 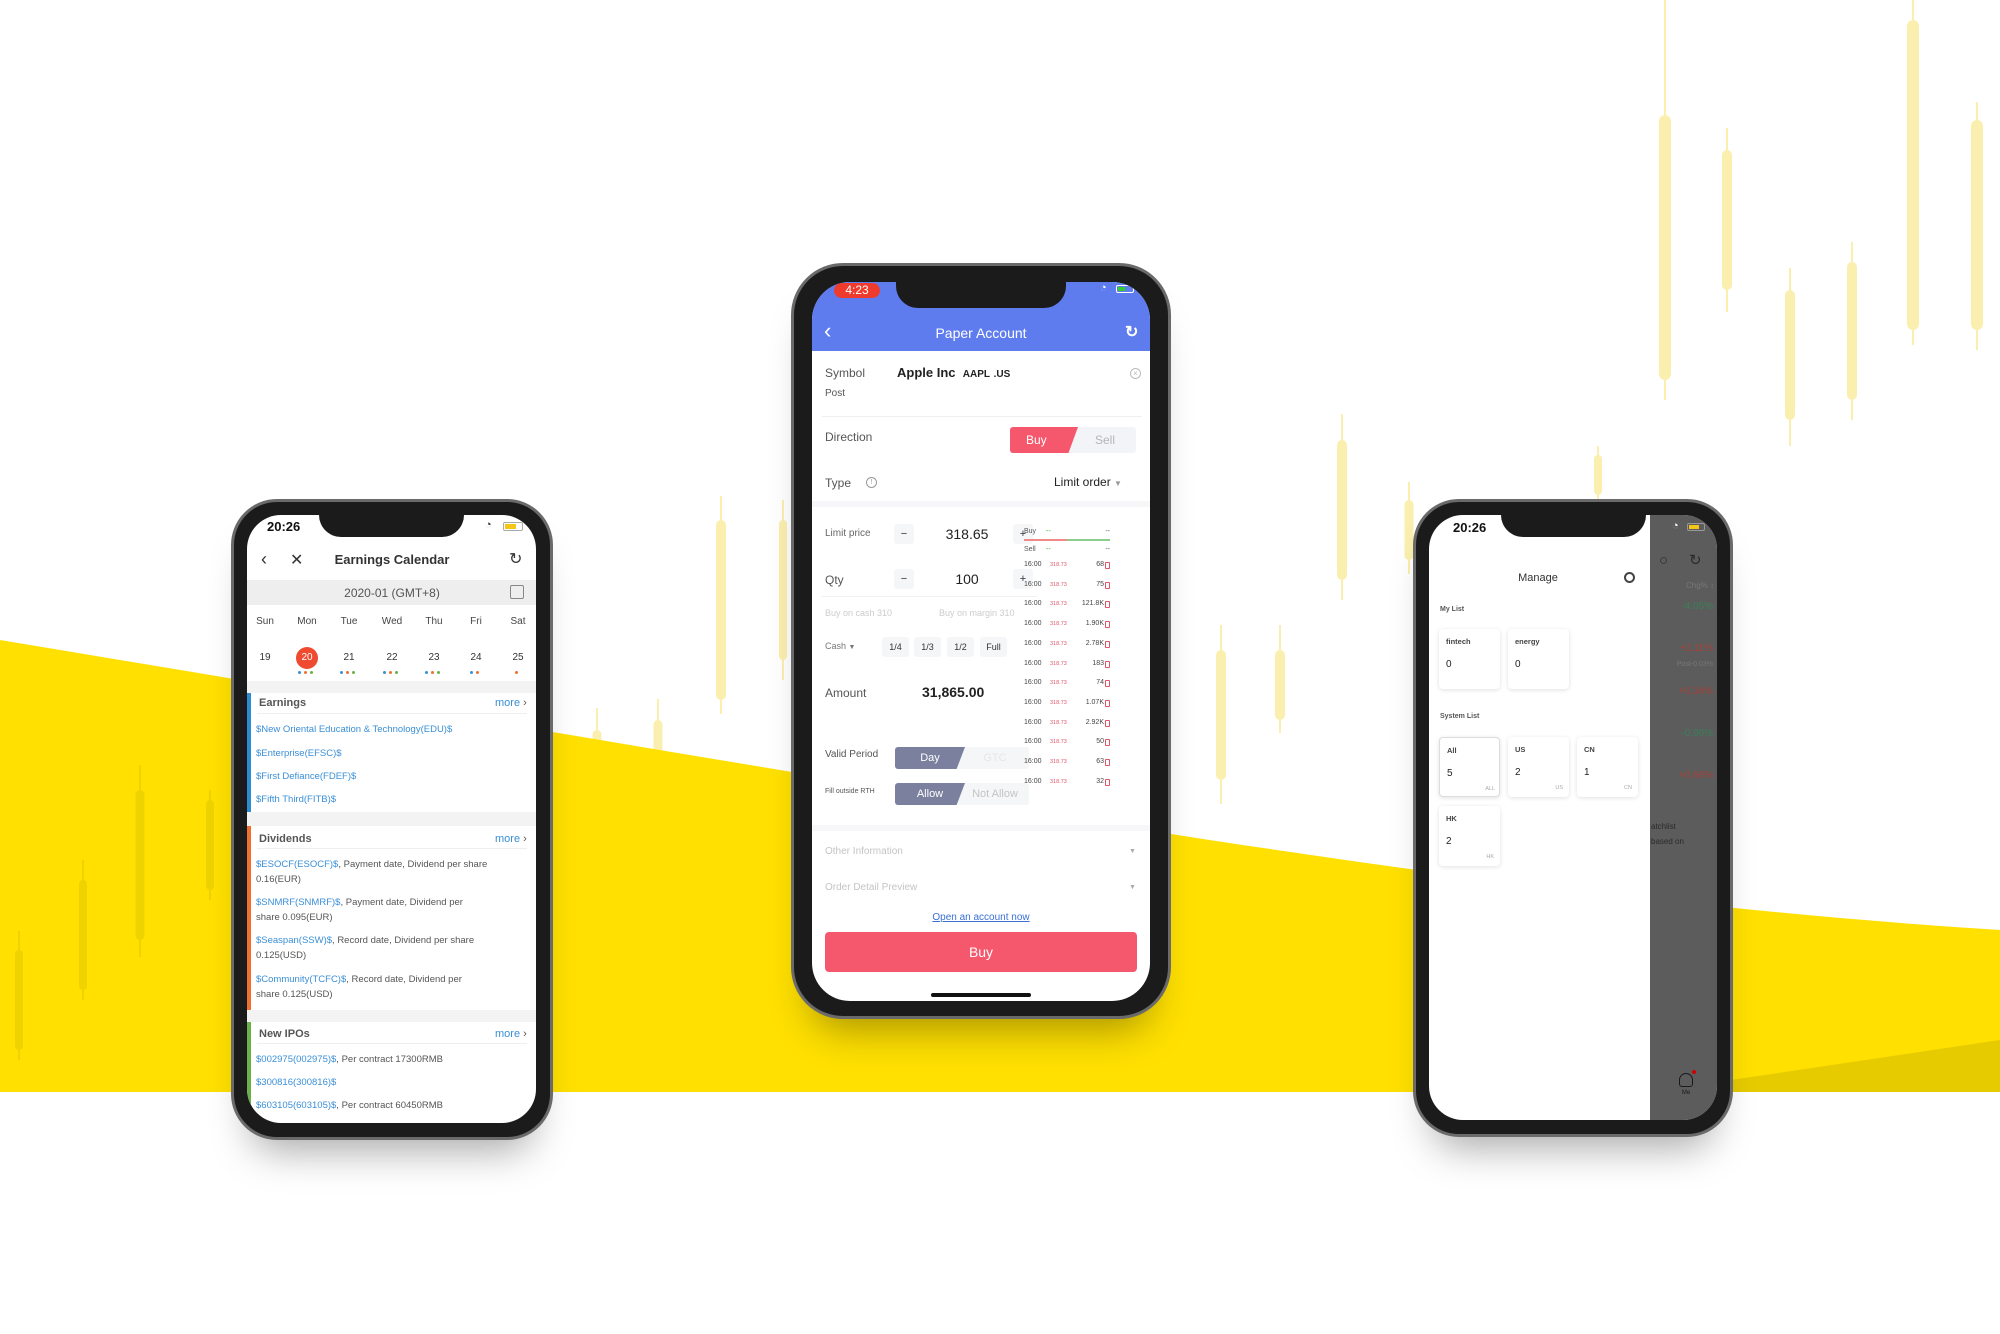 What do you see at coordinates (840, 646) in the screenshot?
I see `cash-select: Cash ▼` at bounding box center [840, 646].